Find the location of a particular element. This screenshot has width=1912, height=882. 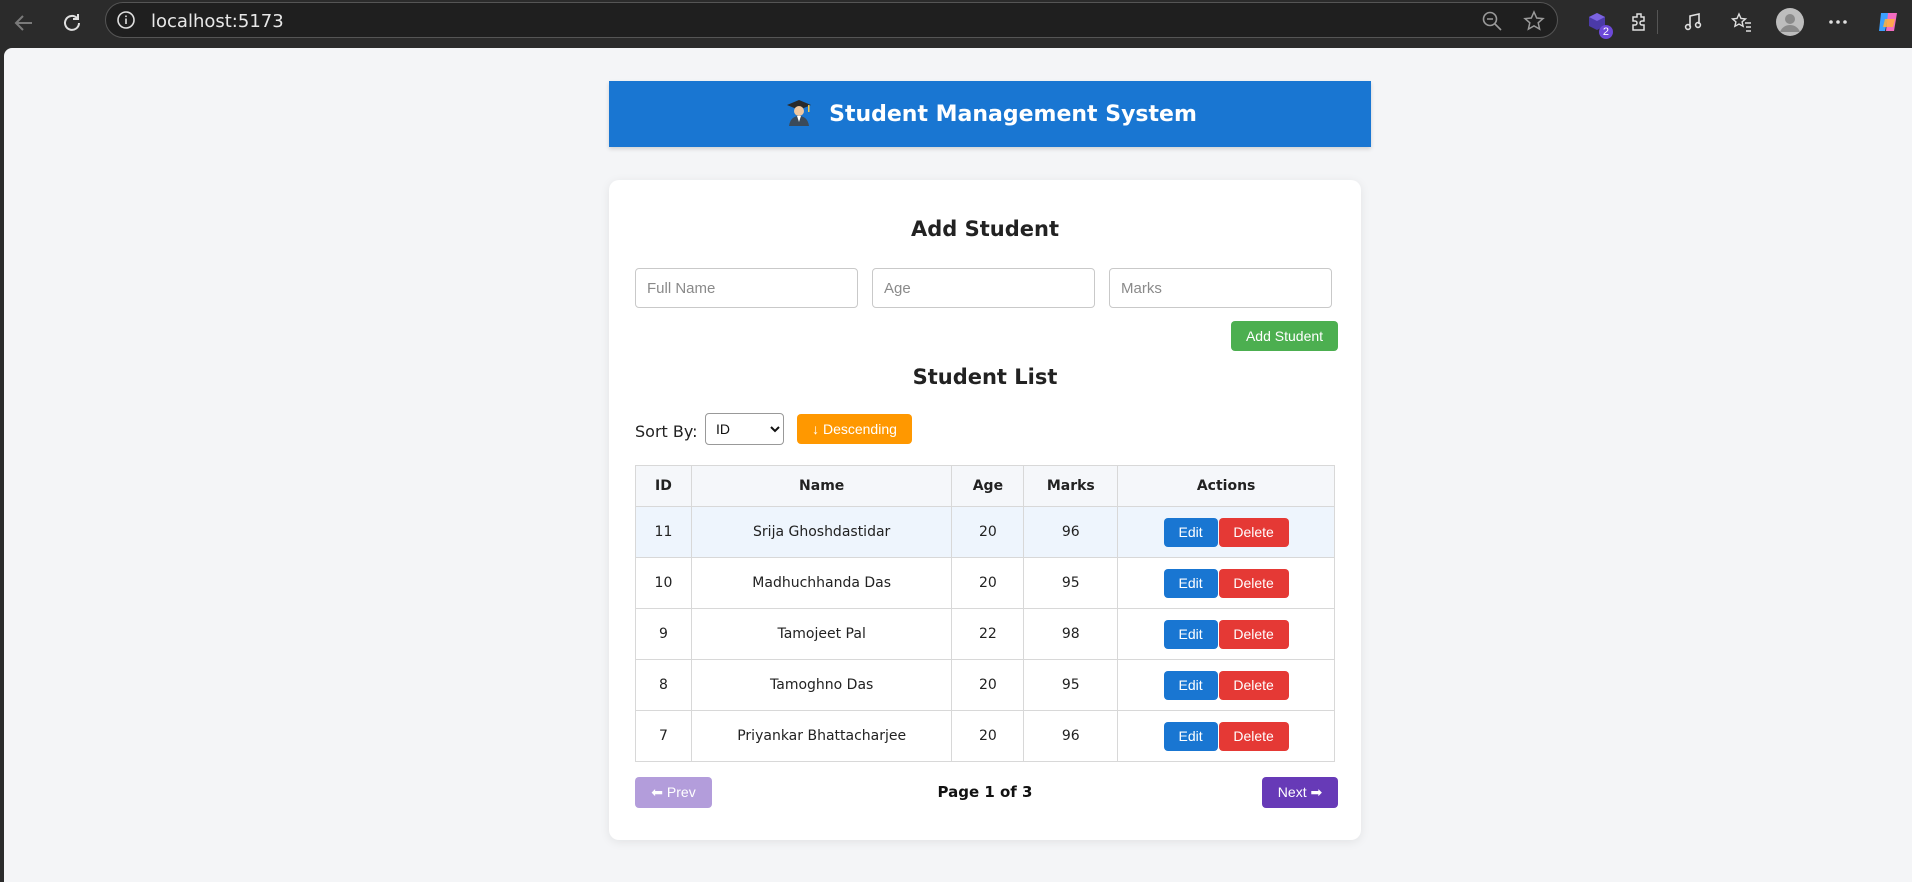

cell-name: Srija Ghoshdastidar is located at coordinates (821, 532).